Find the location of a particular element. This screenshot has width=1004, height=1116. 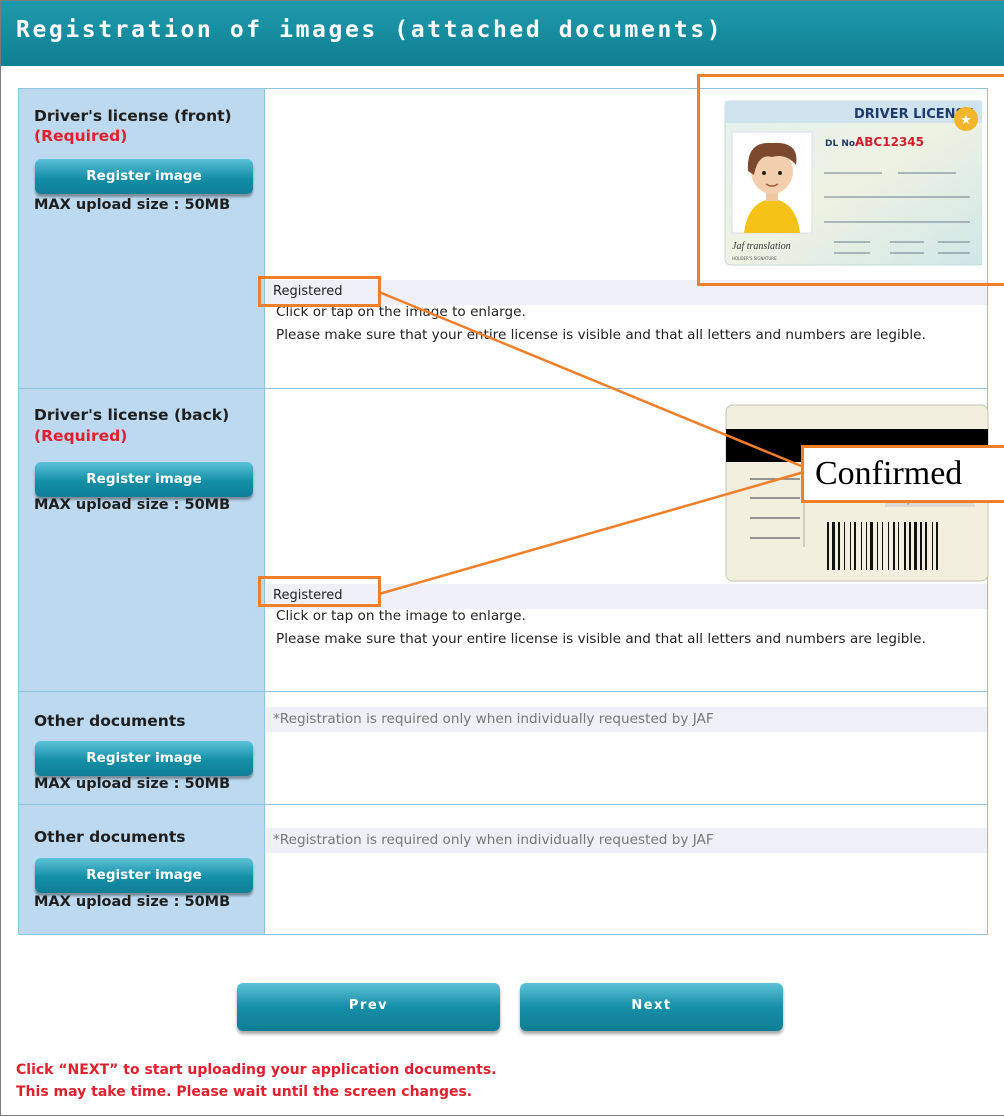

doc-title: Driver's license (front) is located at coordinates (133, 116).